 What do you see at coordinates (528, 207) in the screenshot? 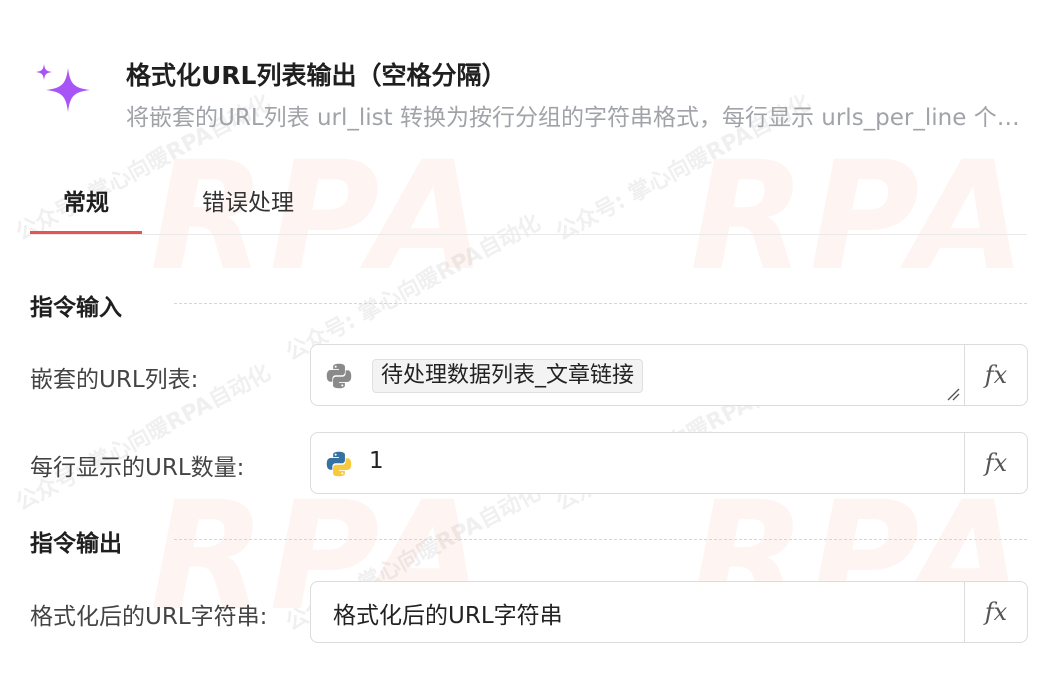
I see `tab-bar: 常规 错误处理` at bounding box center [528, 207].